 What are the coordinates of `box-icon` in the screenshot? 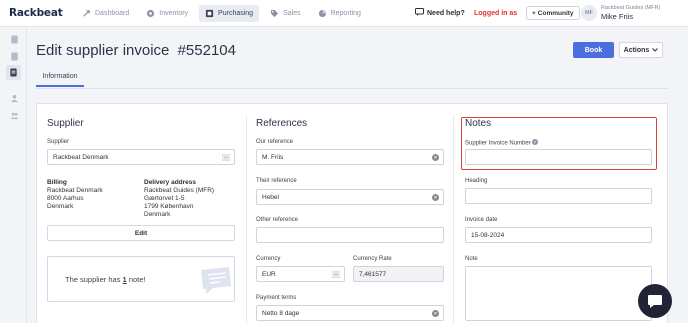 It's located at (150, 13).